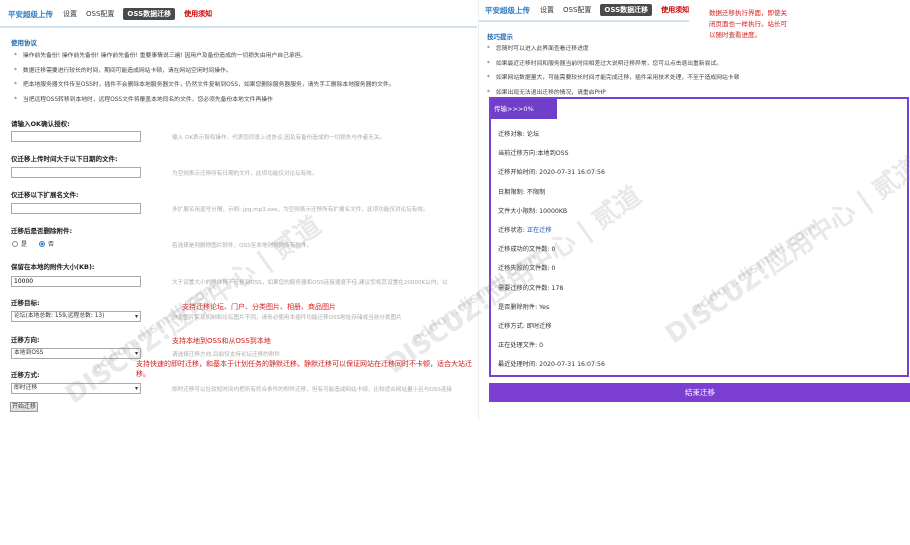 This screenshot has width=910, height=545. I want to click on info-failed: 迁移失败的文件数: 0, so click(527, 268).